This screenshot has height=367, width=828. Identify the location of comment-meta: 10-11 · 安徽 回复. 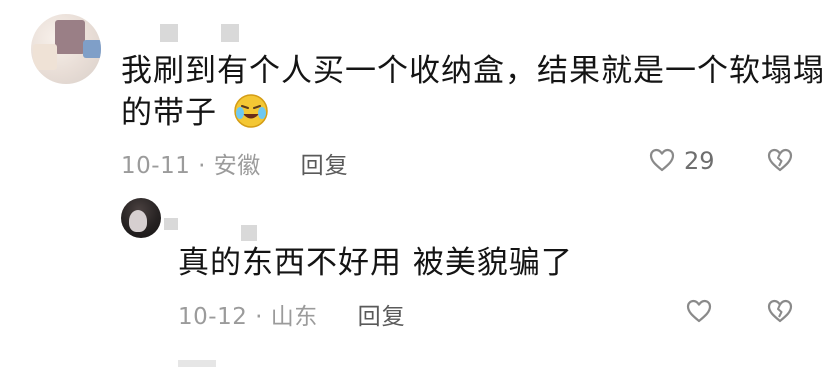
(235, 163).